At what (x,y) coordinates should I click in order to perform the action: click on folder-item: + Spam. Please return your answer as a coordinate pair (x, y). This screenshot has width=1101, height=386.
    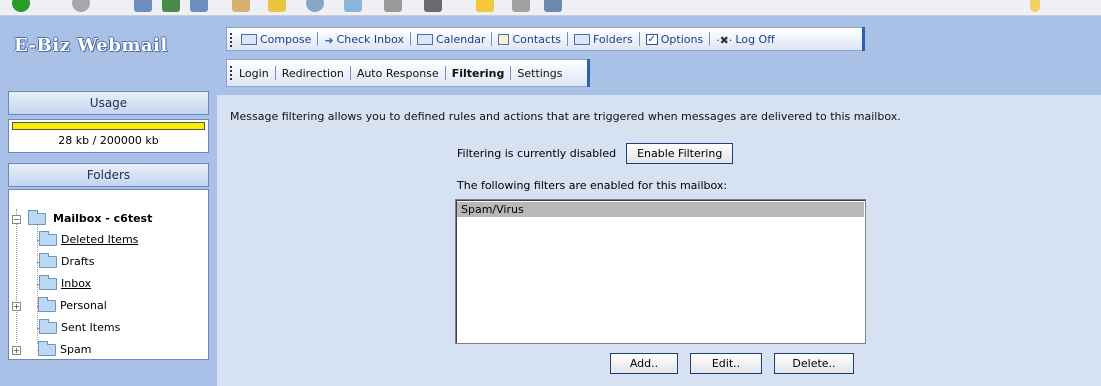
    Looking at the image, I should click on (52, 349).